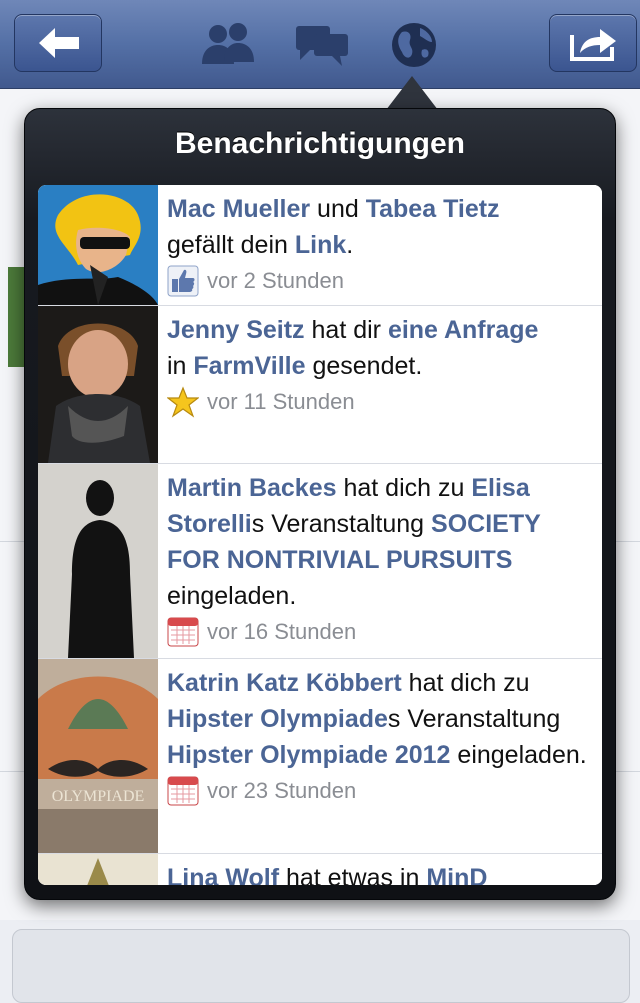  I want to click on timestamp: vor 16 Stunden, so click(282, 631).